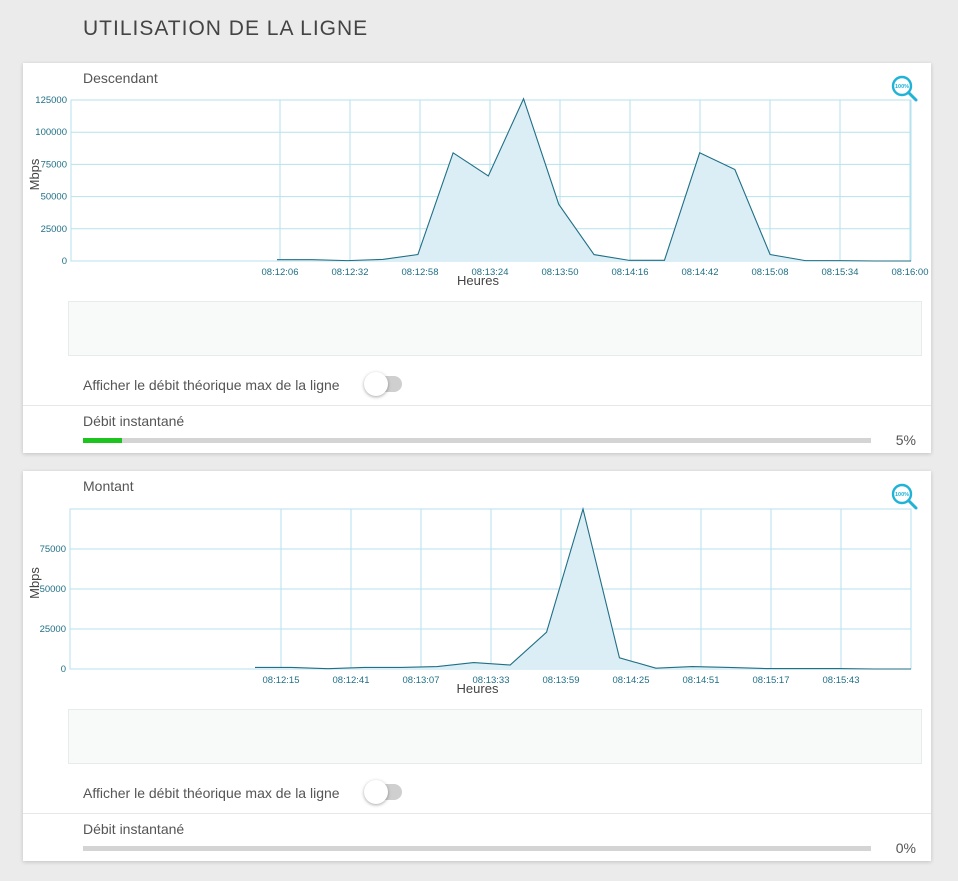 This screenshot has height=881, width=958. Describe the element at coordinates (841, 680) in the screenshot. I see `x-tick-label: 08:15:43` at that location.